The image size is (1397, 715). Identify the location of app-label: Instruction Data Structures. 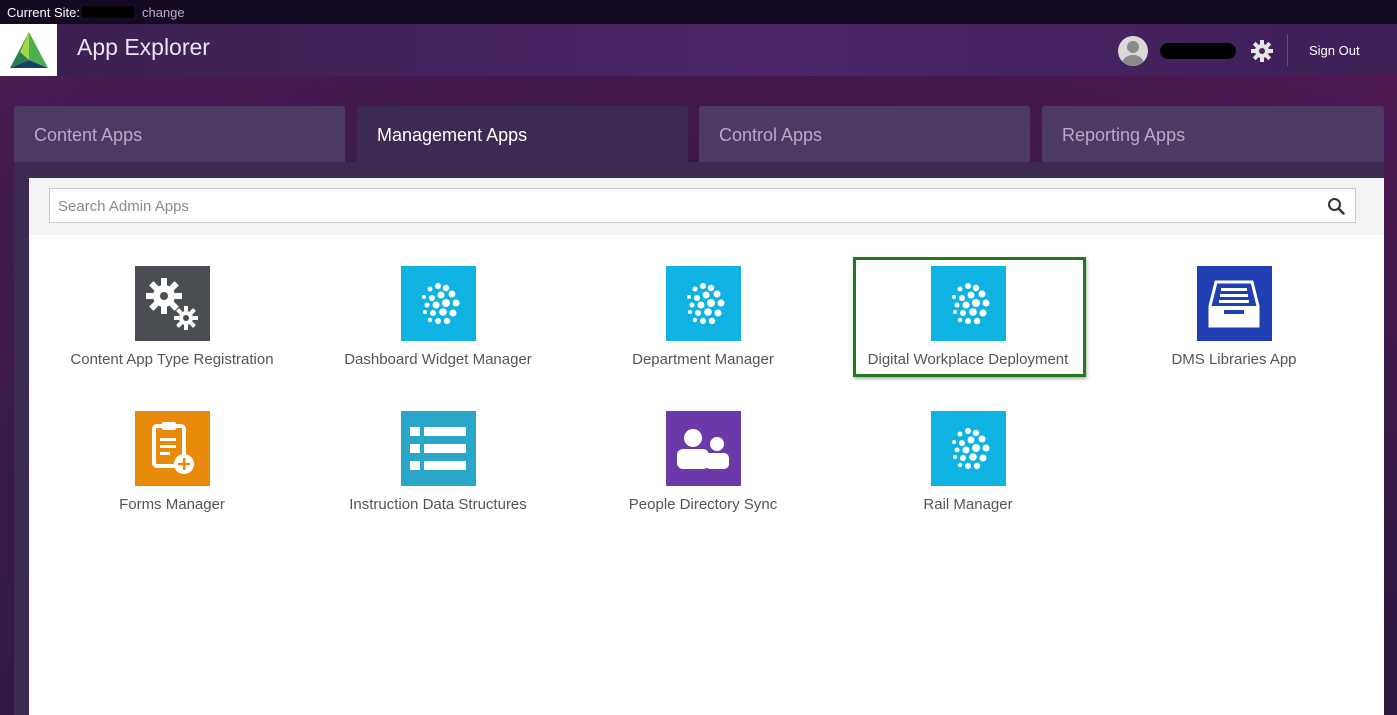
(438, 504).